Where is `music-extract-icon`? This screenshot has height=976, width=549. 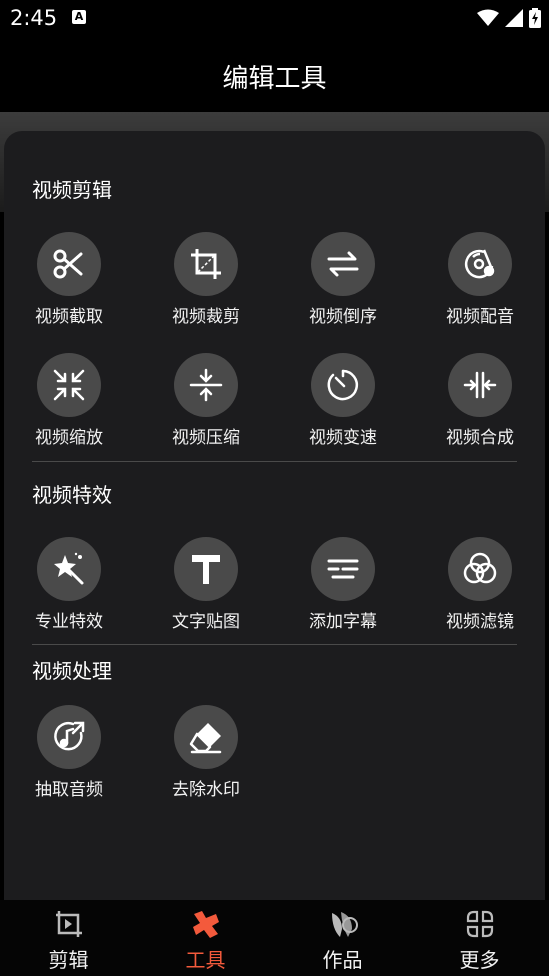 music-extract-icon is located at coordinates (69, 736).